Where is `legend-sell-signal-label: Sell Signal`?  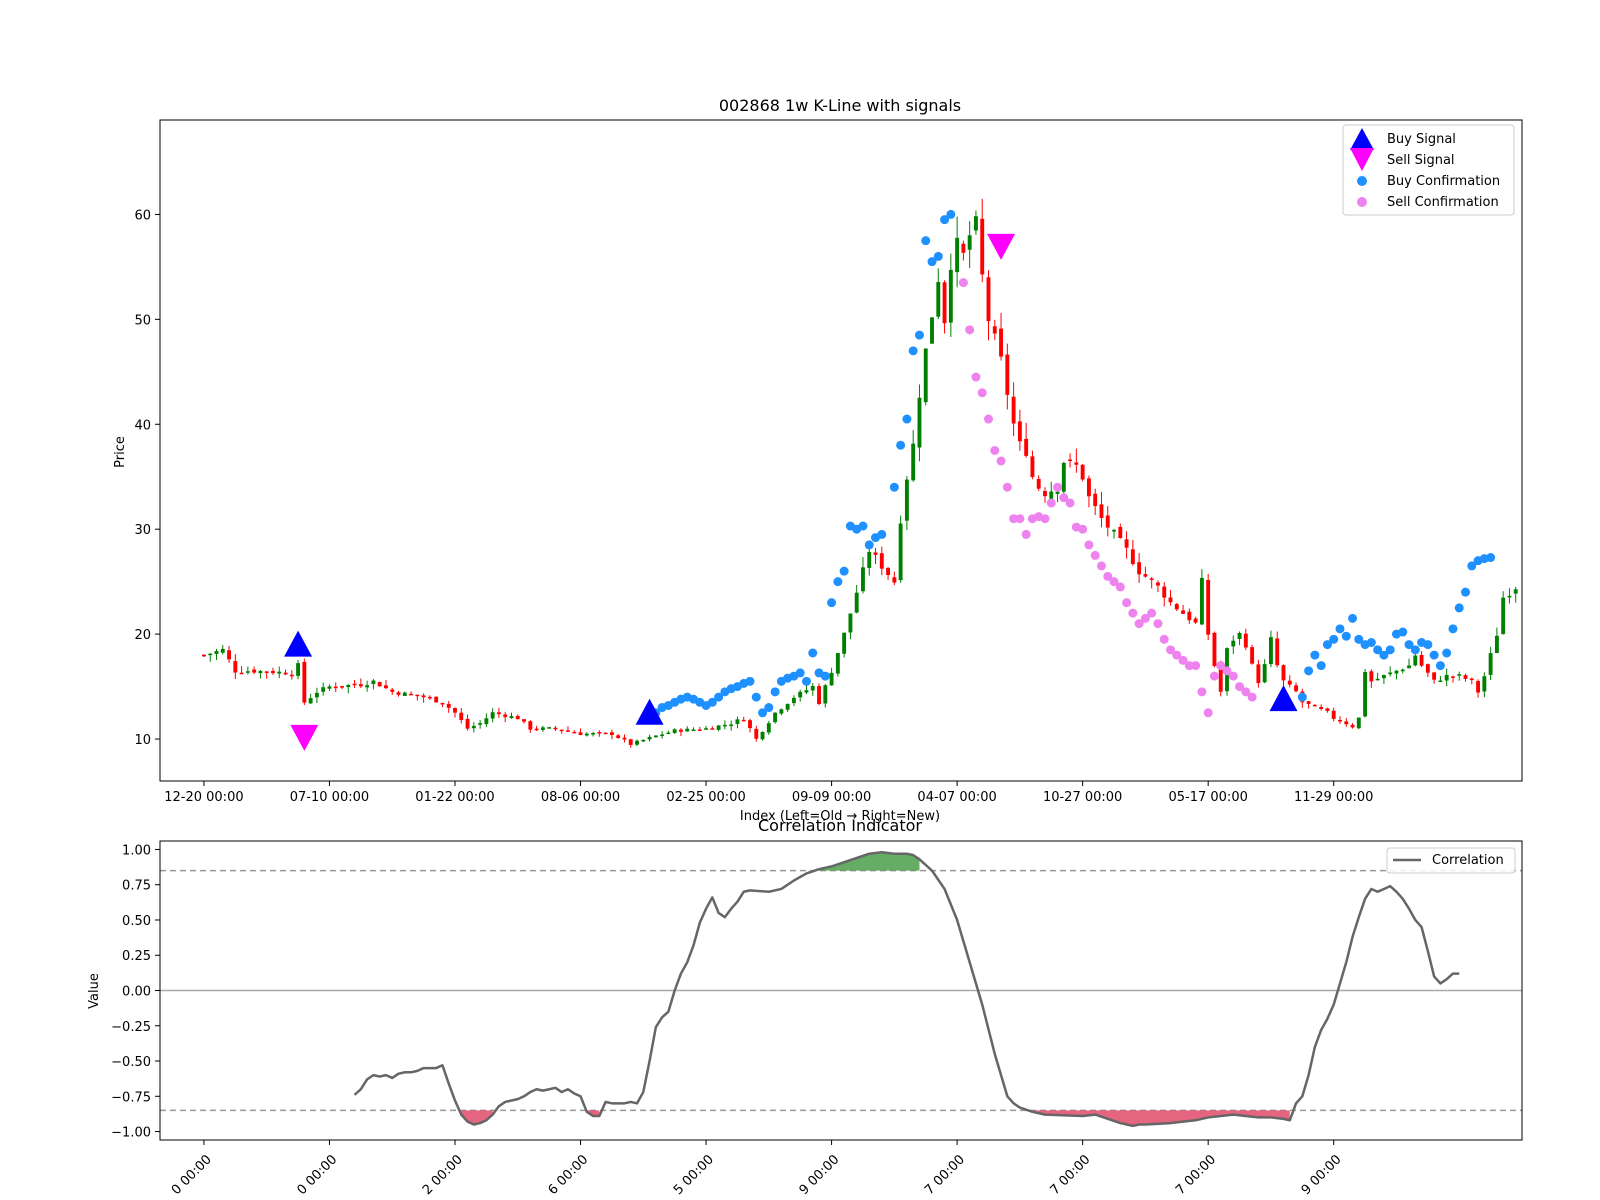
legend-sell-signal-label: Sell Signal is located at coordinates (1421, 160).